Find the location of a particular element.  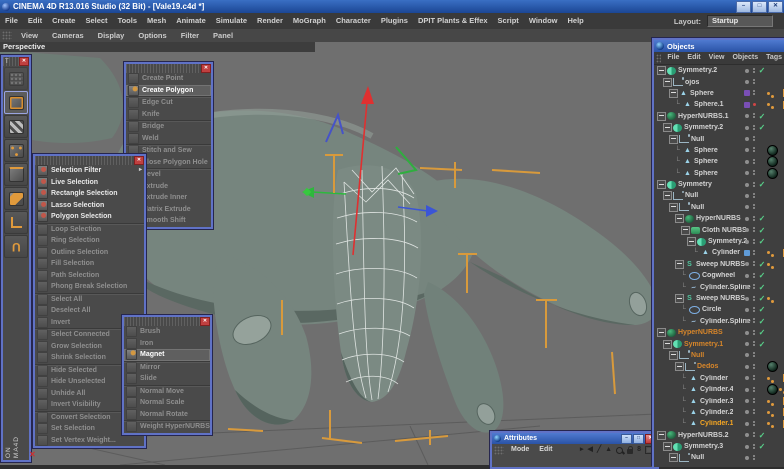

menu-item-weight-hypernurbs: Weight HyperNURBS is located at coordinates (167, 426).